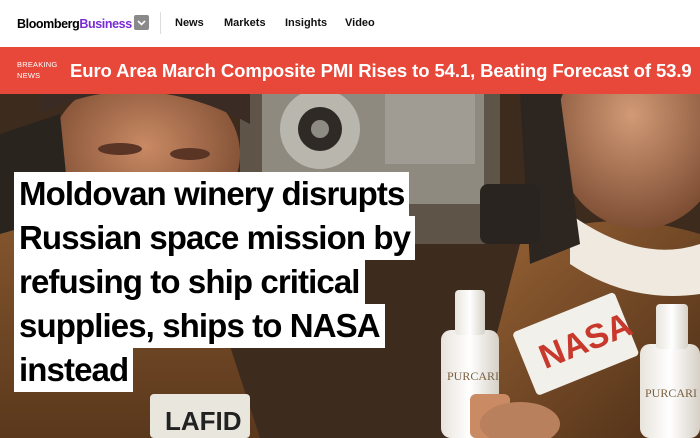 This screenshot has height=438, width=700. Describe the element at coordinates (360, 23) in the screenshot. I see `nav-link-video: Video` at that location.